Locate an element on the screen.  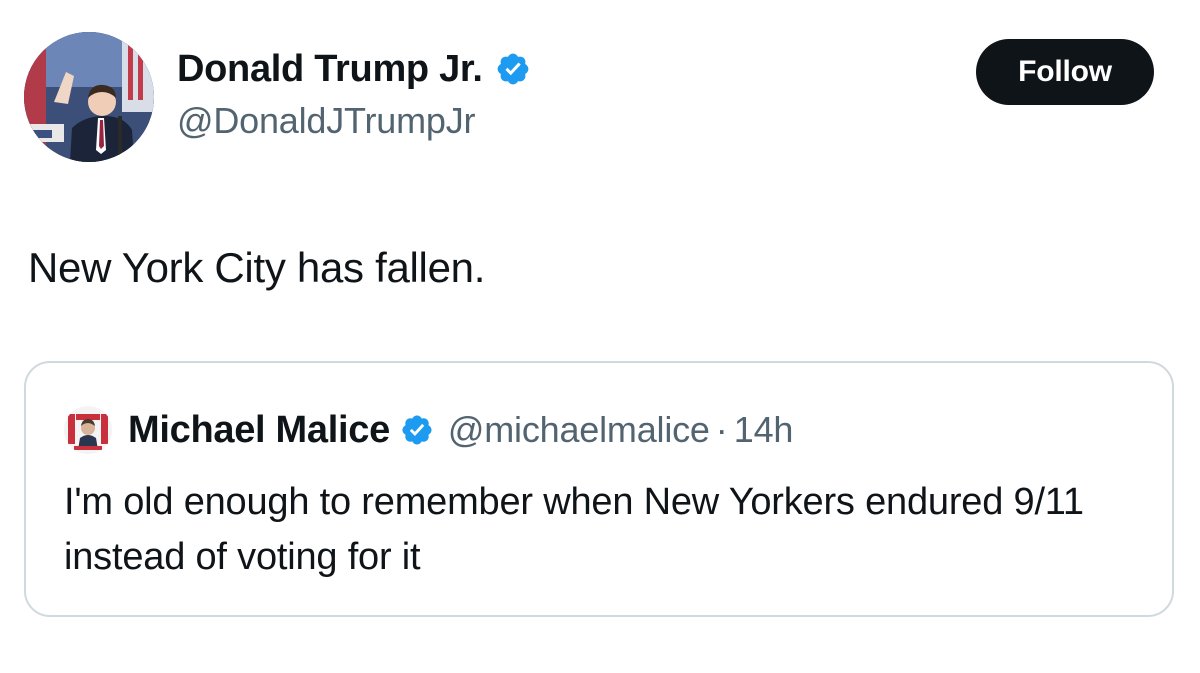
author-name-row: Donald Trump Jr. is located at coordinates (354, 69).